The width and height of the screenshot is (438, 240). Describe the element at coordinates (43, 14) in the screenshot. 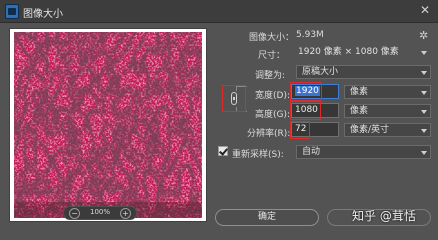

I see `window-title: 图像大小` at that location.